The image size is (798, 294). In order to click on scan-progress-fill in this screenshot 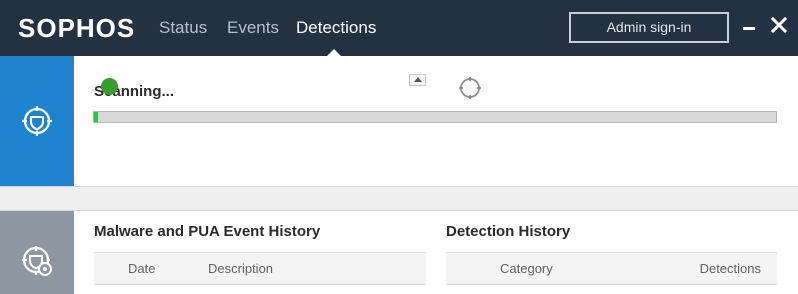, I will do `click(96, 117)`.